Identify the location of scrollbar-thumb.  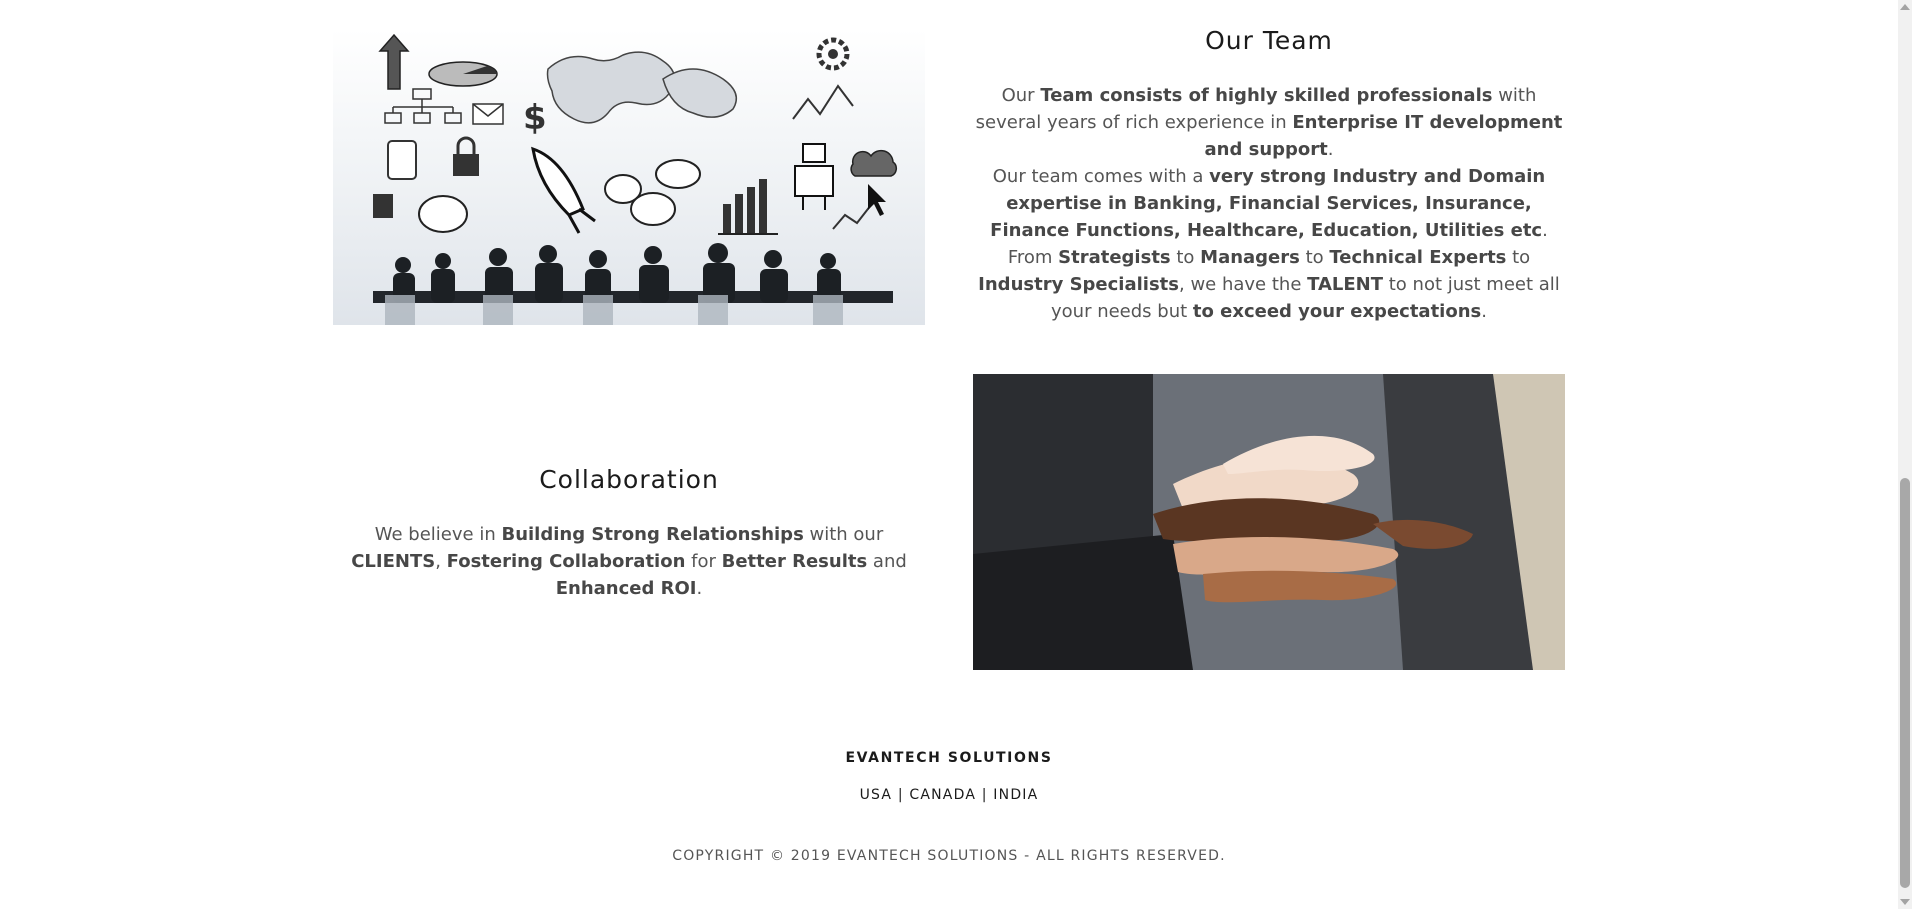
(1905, 683).